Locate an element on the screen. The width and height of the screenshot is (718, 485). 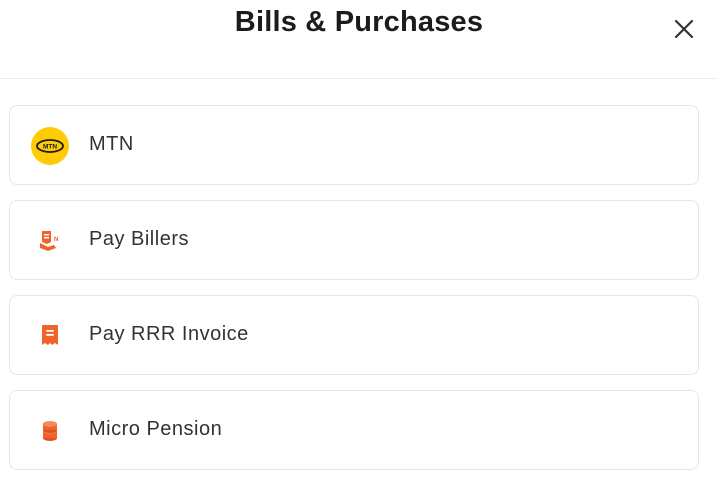
invoice-icon is located at coordinates (50, 336).